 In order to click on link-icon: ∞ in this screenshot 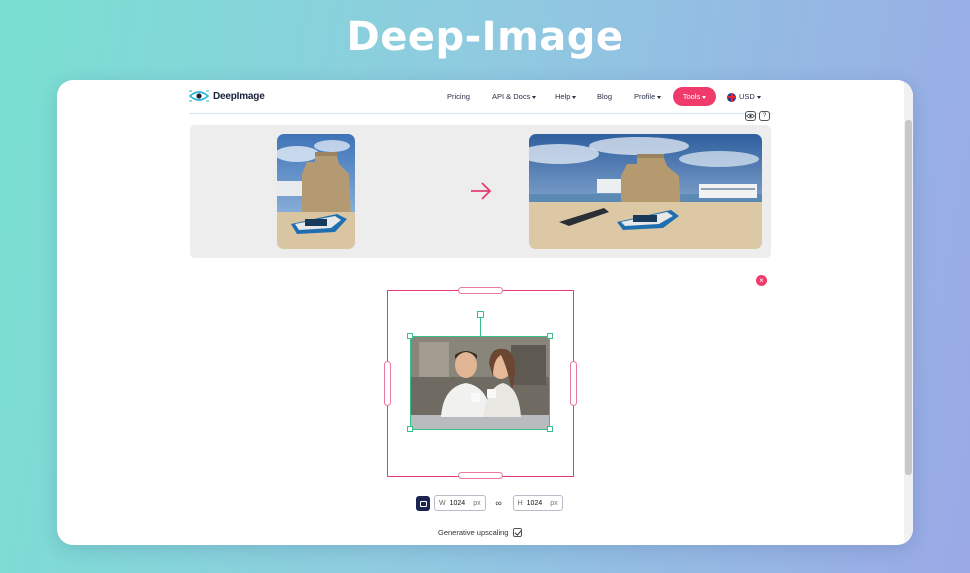, I will do `click(499, 503)`.